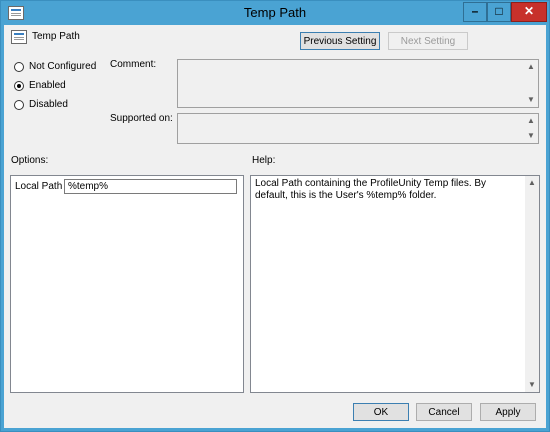 Image resolution: width=550 pixels, height=432 pixels. What do you see at coordinates (39, 186) in the screenshot?
I see `local-path-label: Local Path` at bounding box center [39, 186].